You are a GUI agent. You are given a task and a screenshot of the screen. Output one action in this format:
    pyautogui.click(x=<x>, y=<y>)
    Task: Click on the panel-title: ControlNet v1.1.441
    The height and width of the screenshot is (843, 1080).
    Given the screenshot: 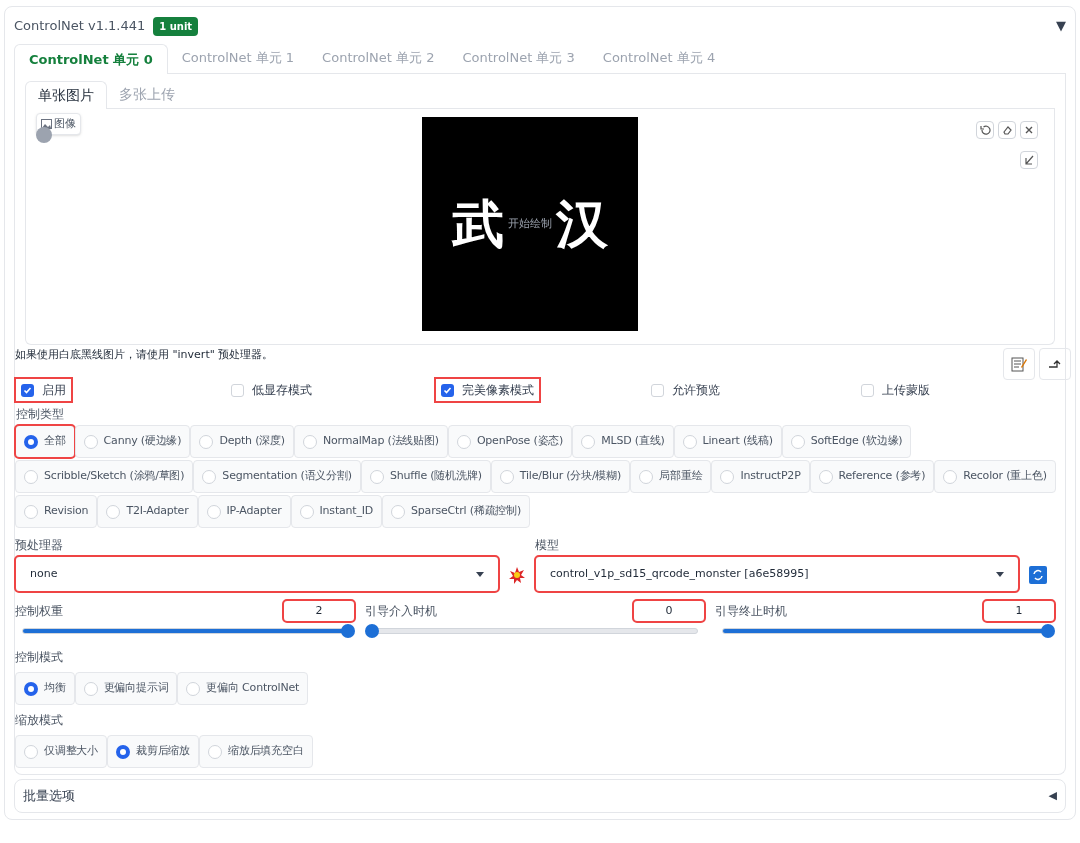 What is the action you would take?
    pyautogui.click(x=80, y=26)
    